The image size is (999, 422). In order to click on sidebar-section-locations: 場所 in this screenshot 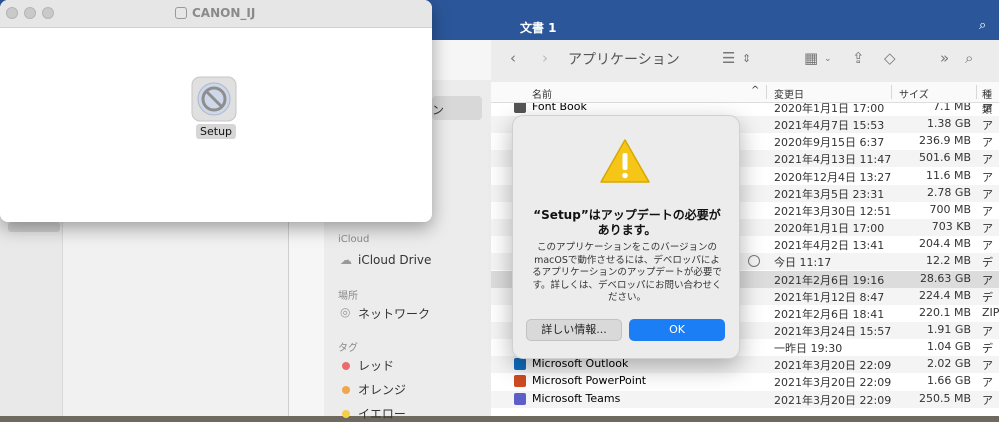, I will do `click(348, 296)`.